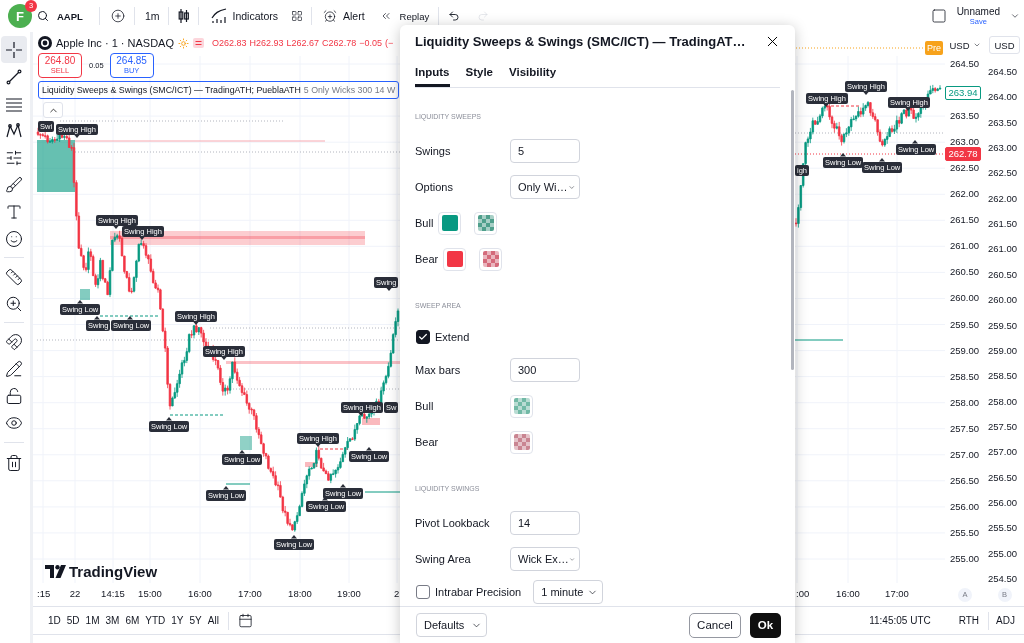 The width and height of the screenshot is (1024, 643). Describe the element at coordinates (13, 211) in the screenshot. I see `text-icon` at that location.